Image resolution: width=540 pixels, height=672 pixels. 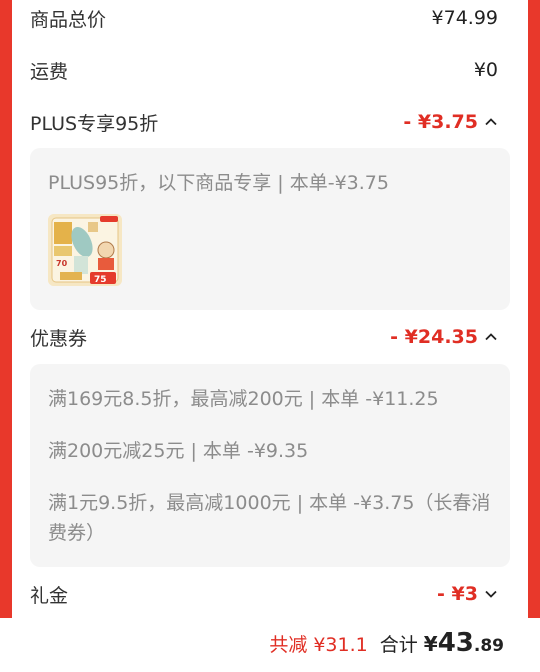 What do you see at coordinates (49, 595) in the screenshot?
I see `gift-label: 礼金` at bounding box center [49, 595].